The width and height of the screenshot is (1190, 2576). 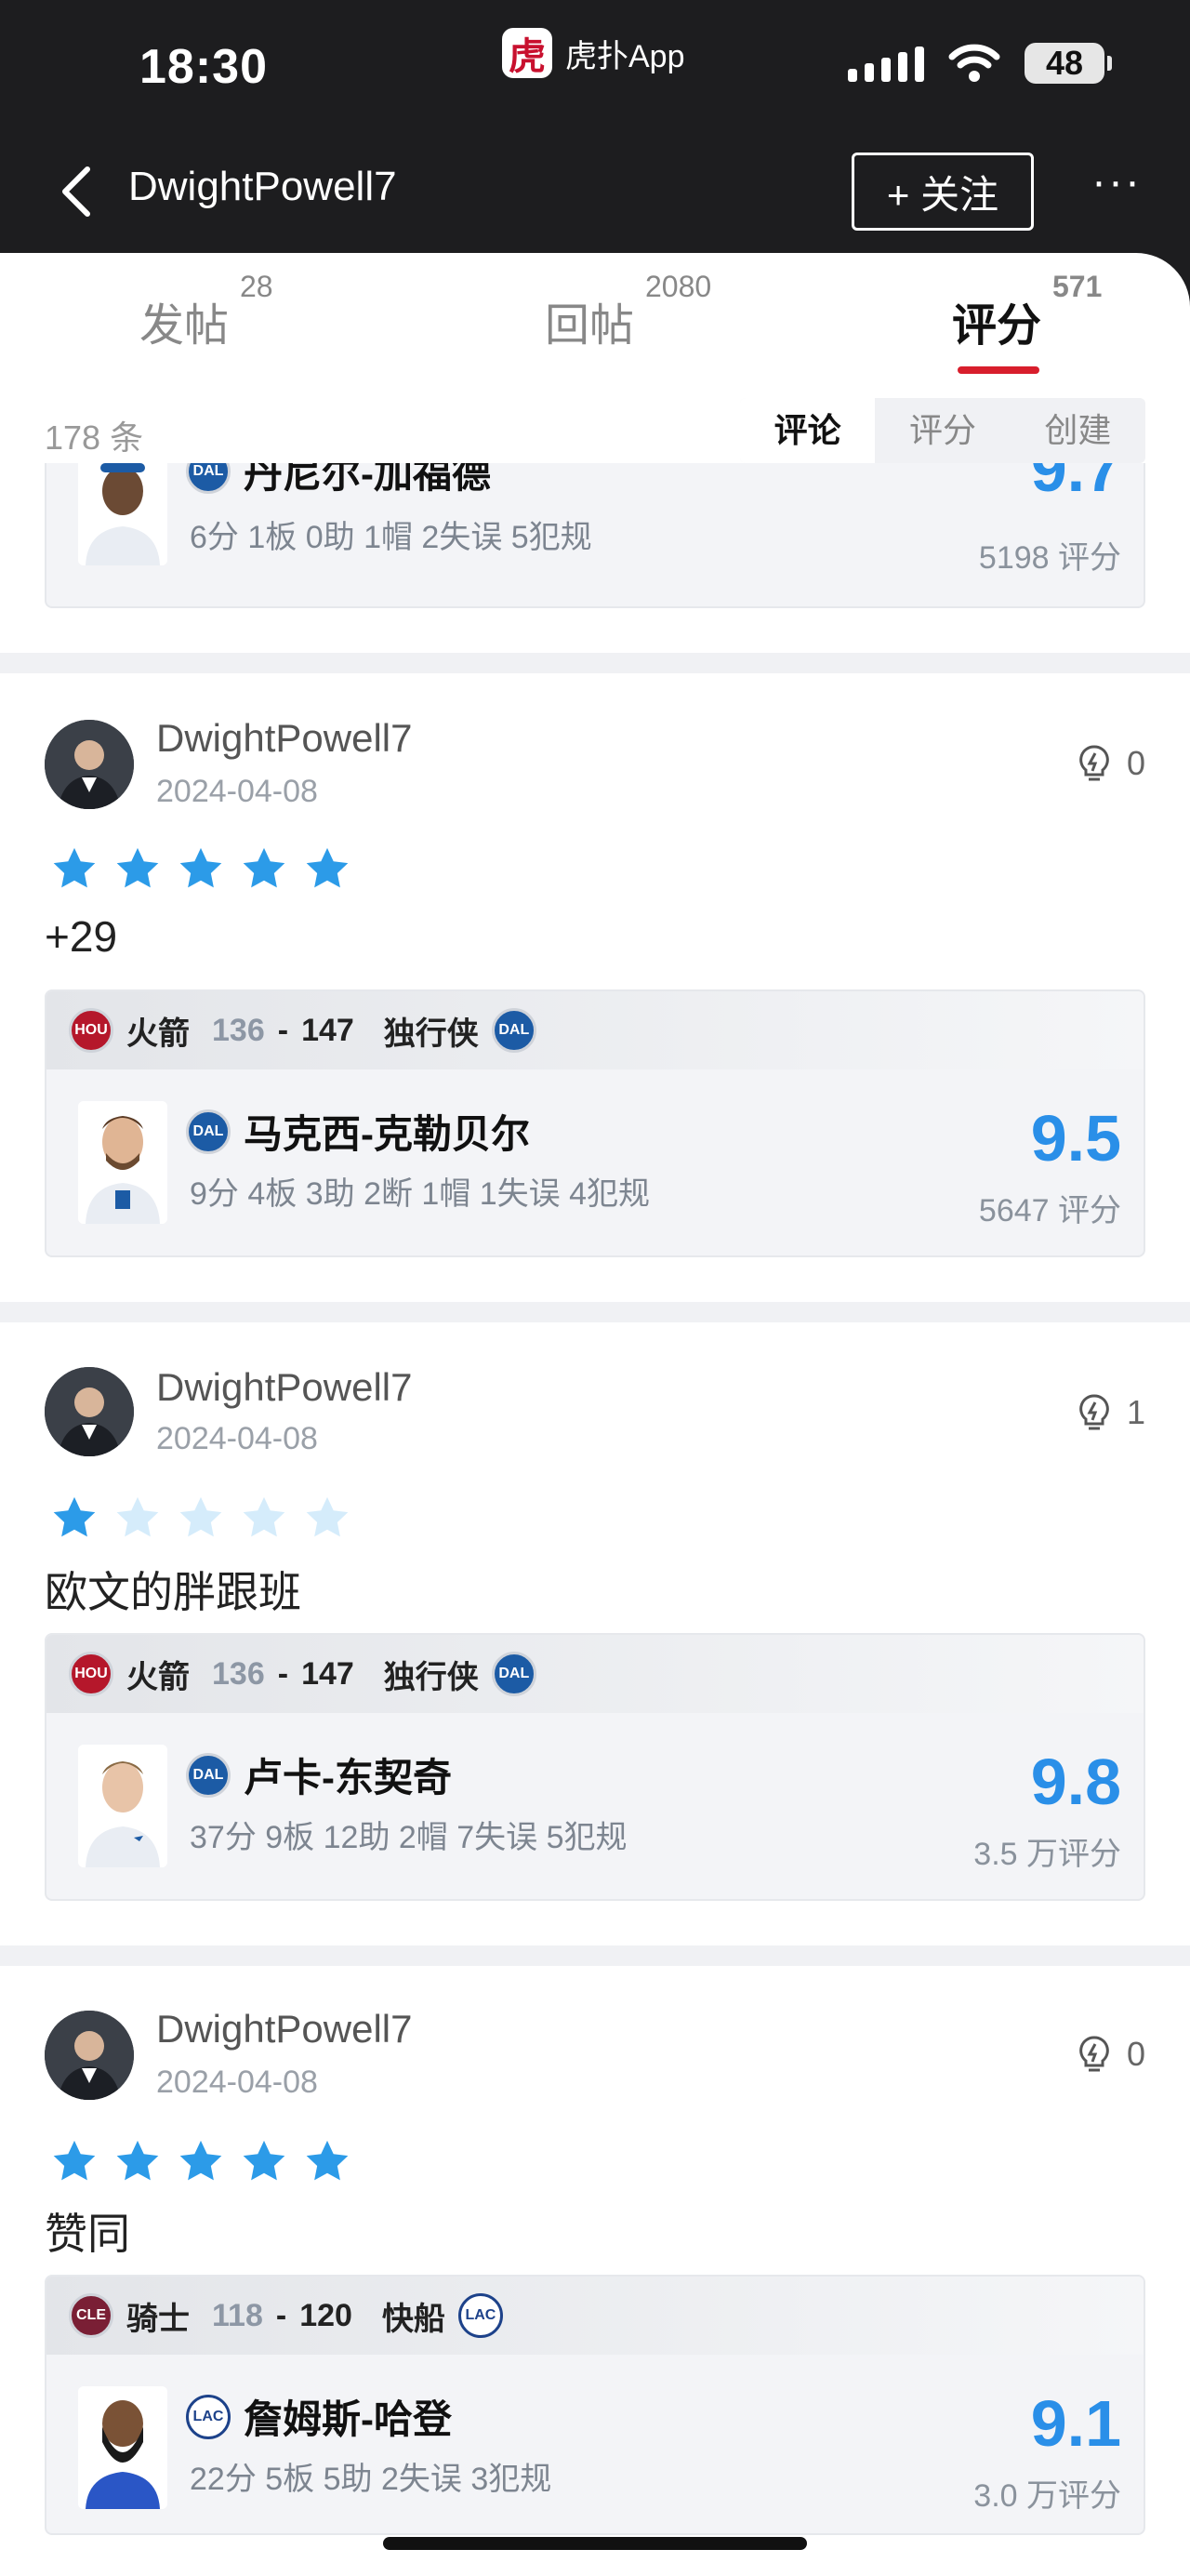 What do you see at coordinates (1111, 1412) in the screenshot?
I see `like-button: 1` at bounding box center [1111, 1412].